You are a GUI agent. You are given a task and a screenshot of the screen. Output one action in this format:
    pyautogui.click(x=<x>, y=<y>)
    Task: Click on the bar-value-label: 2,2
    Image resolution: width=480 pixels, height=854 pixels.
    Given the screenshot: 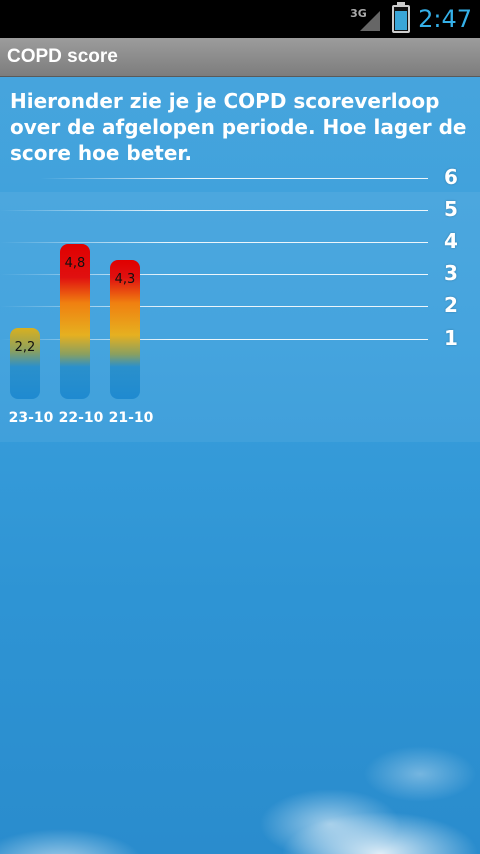 What is the action you would take?
    pyautogui.click(x=25, y=347)
    